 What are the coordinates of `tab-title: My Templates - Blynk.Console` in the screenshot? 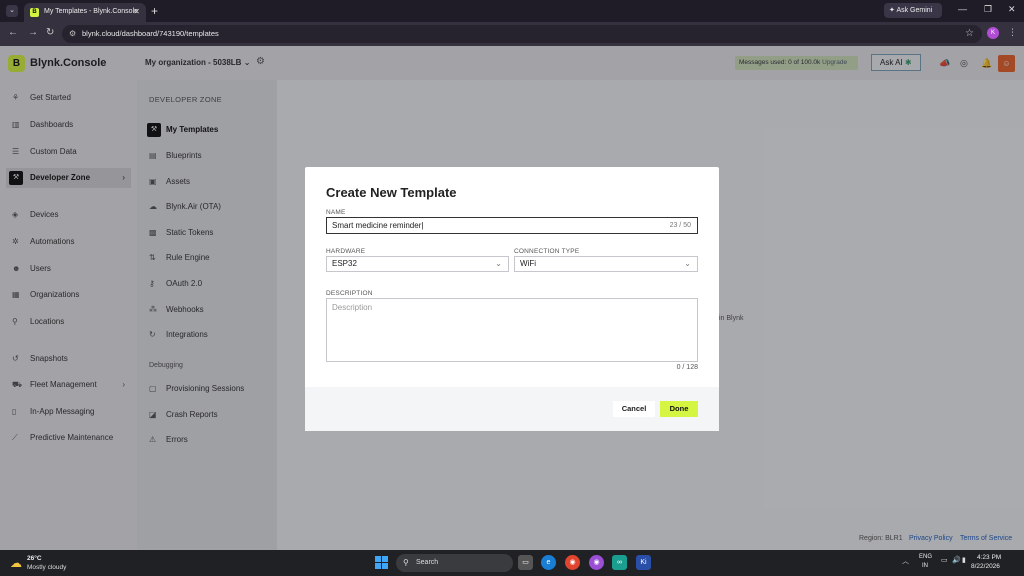 It's located at (91, 11).